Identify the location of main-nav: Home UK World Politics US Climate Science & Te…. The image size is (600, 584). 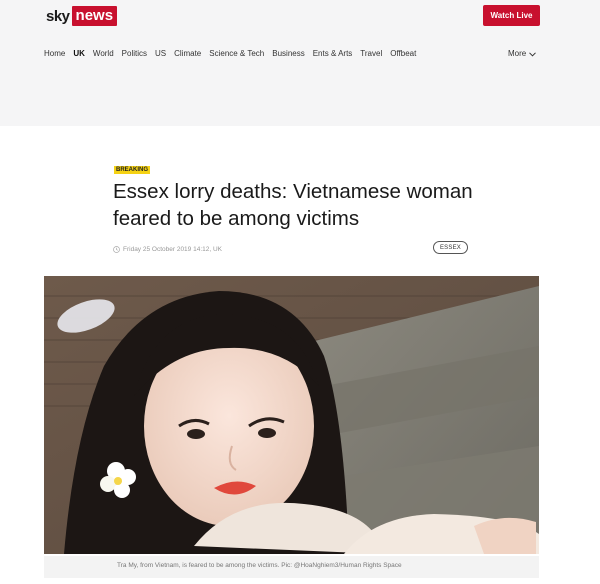
(234, 54).